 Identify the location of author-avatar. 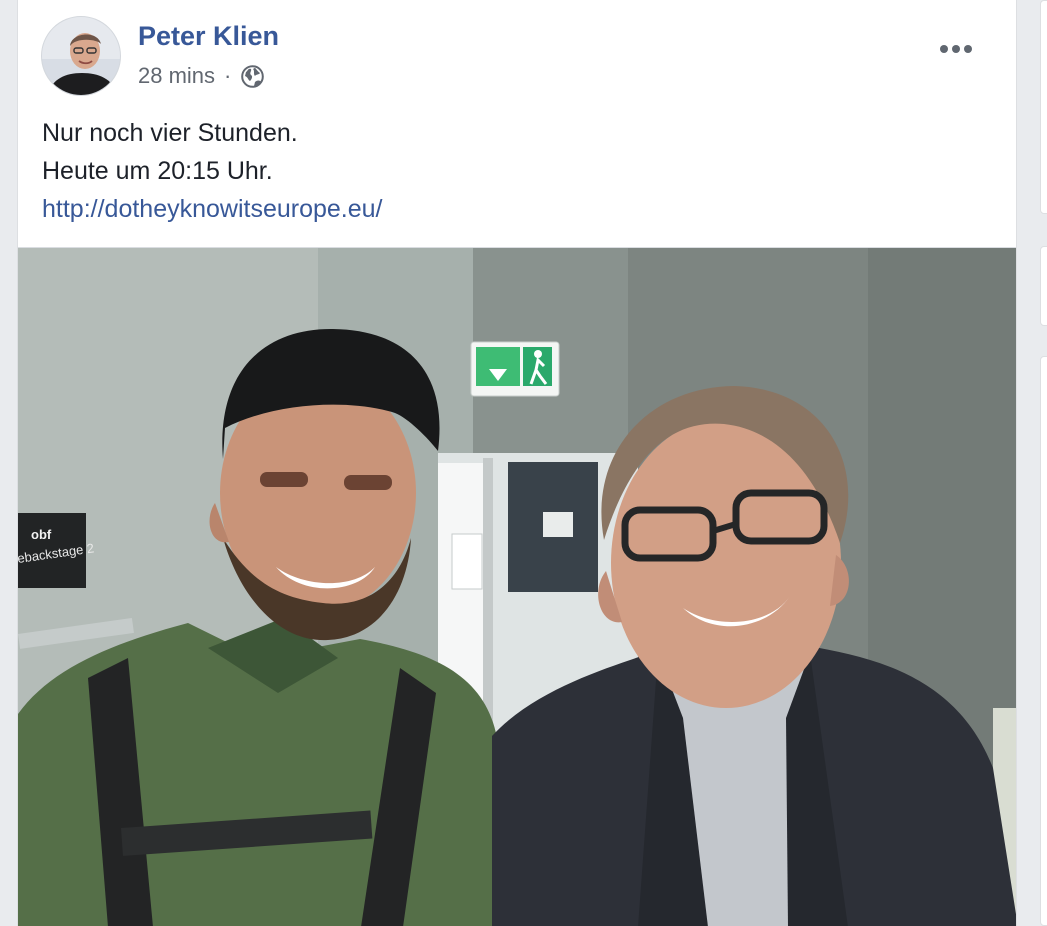
(81, 56).